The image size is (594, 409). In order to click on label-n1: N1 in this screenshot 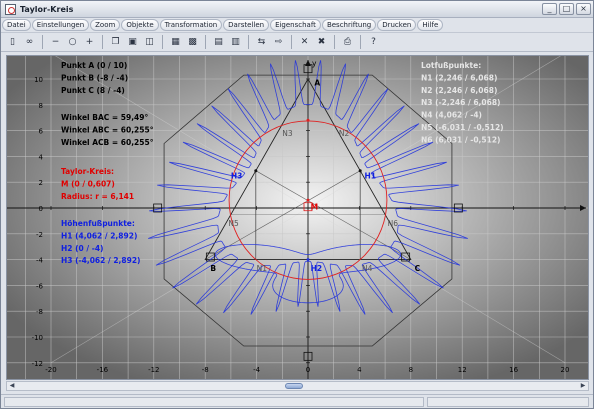, I will do `click(262, 268)`.